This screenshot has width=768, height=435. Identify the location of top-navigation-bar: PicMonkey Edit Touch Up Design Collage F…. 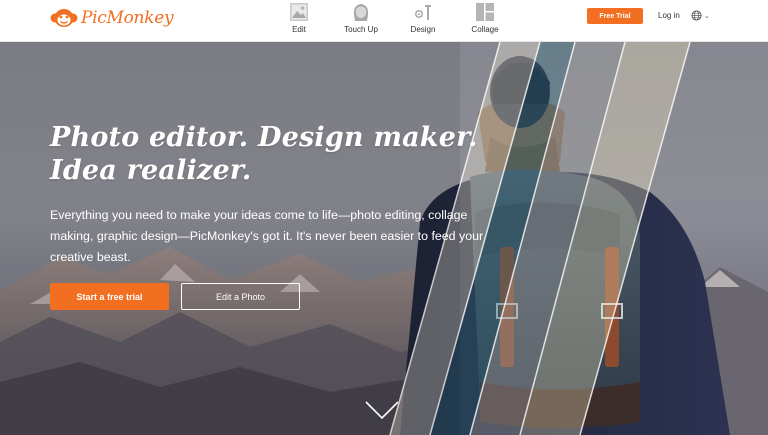
(384, 21).